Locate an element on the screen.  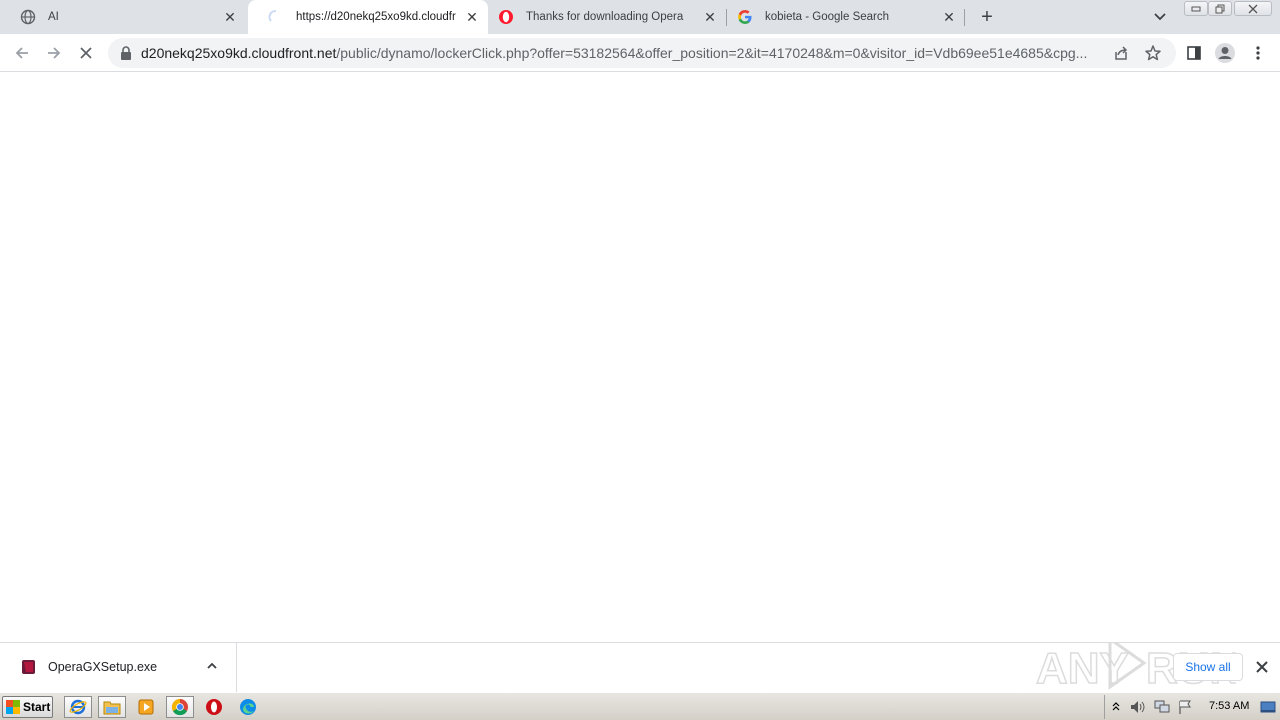
stop-x-icon is located at coordinates (86, 53).